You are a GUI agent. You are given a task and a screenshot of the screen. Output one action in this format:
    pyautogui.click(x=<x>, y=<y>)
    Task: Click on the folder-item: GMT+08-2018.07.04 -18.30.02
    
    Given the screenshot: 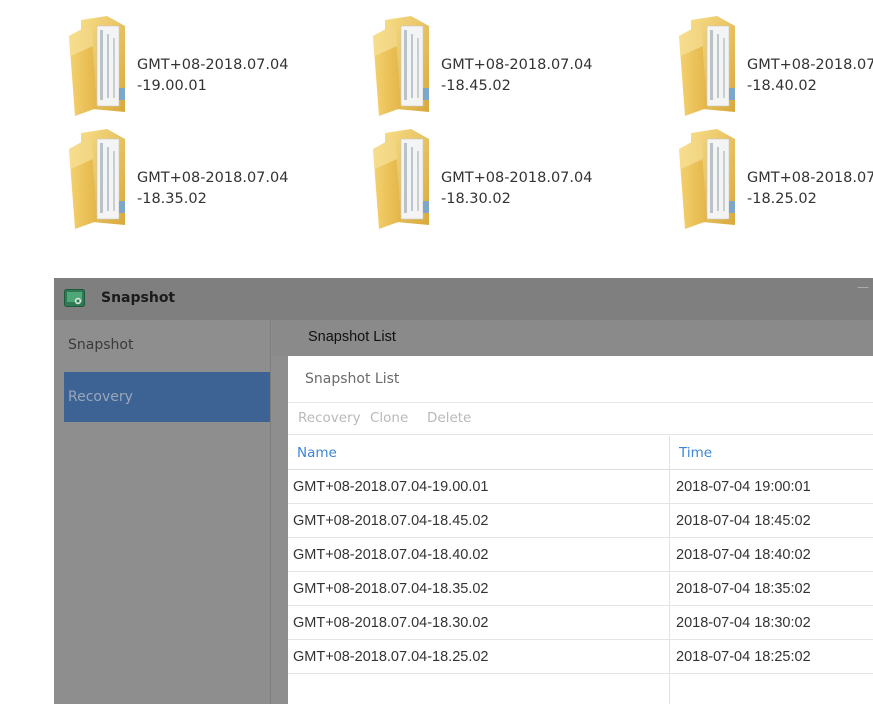 What is the action you would take?
    pyautogui.click(x=496, y=184)
    